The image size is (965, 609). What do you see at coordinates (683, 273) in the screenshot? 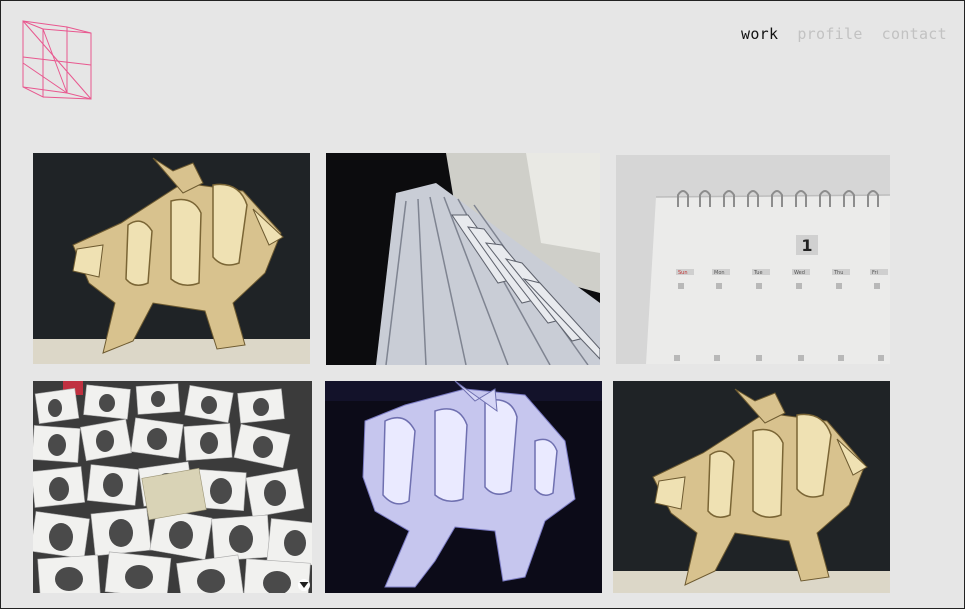
I see `calendar-weekday: Sun` at bounding box center [683, 273].